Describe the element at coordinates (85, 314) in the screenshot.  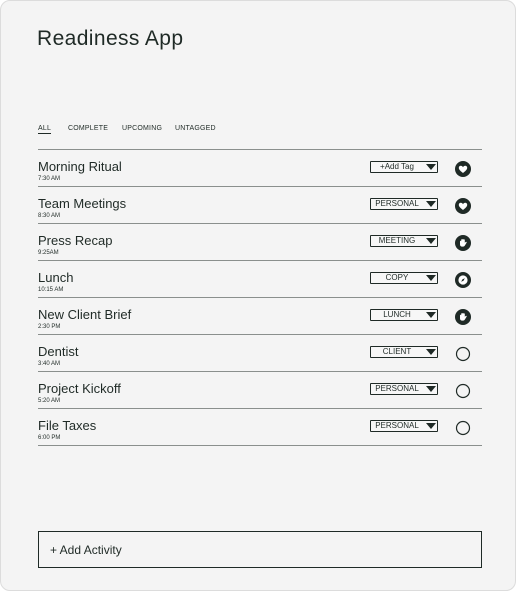
I see `activity-name: New Client Brief` at that location.